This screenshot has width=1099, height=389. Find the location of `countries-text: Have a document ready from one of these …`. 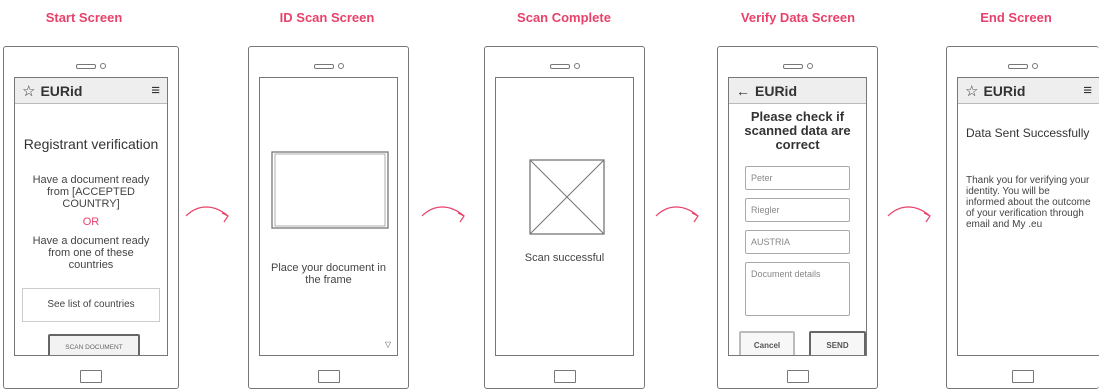

countries-text: Have a document ready from one of these … is located at coordinates (91, 253).